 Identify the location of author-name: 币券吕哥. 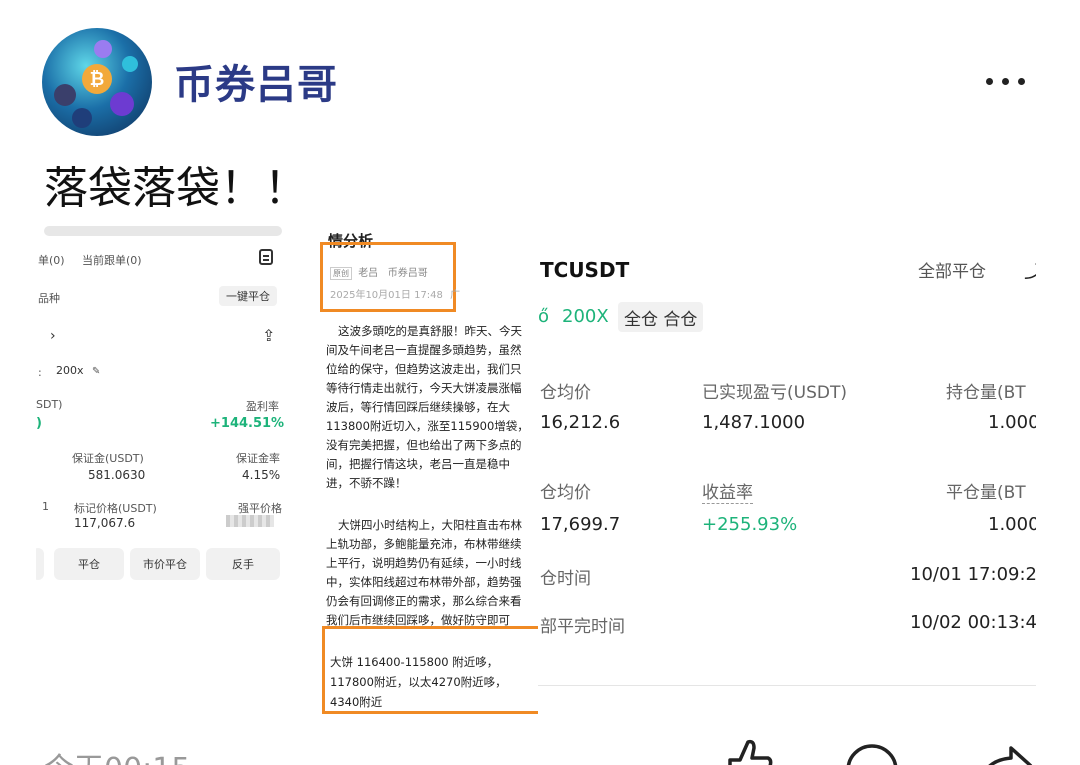
(256, 81).